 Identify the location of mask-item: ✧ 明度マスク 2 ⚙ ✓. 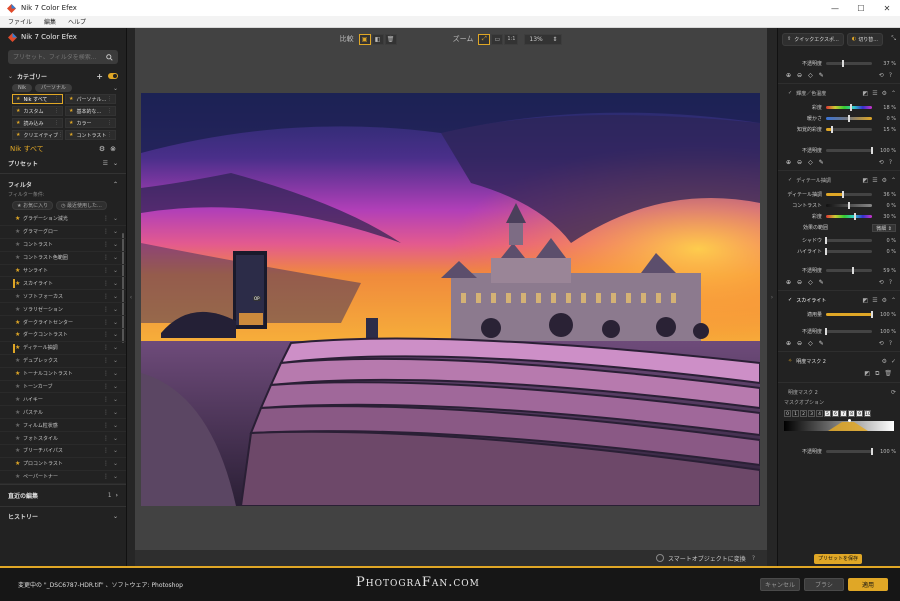
(839, 361).